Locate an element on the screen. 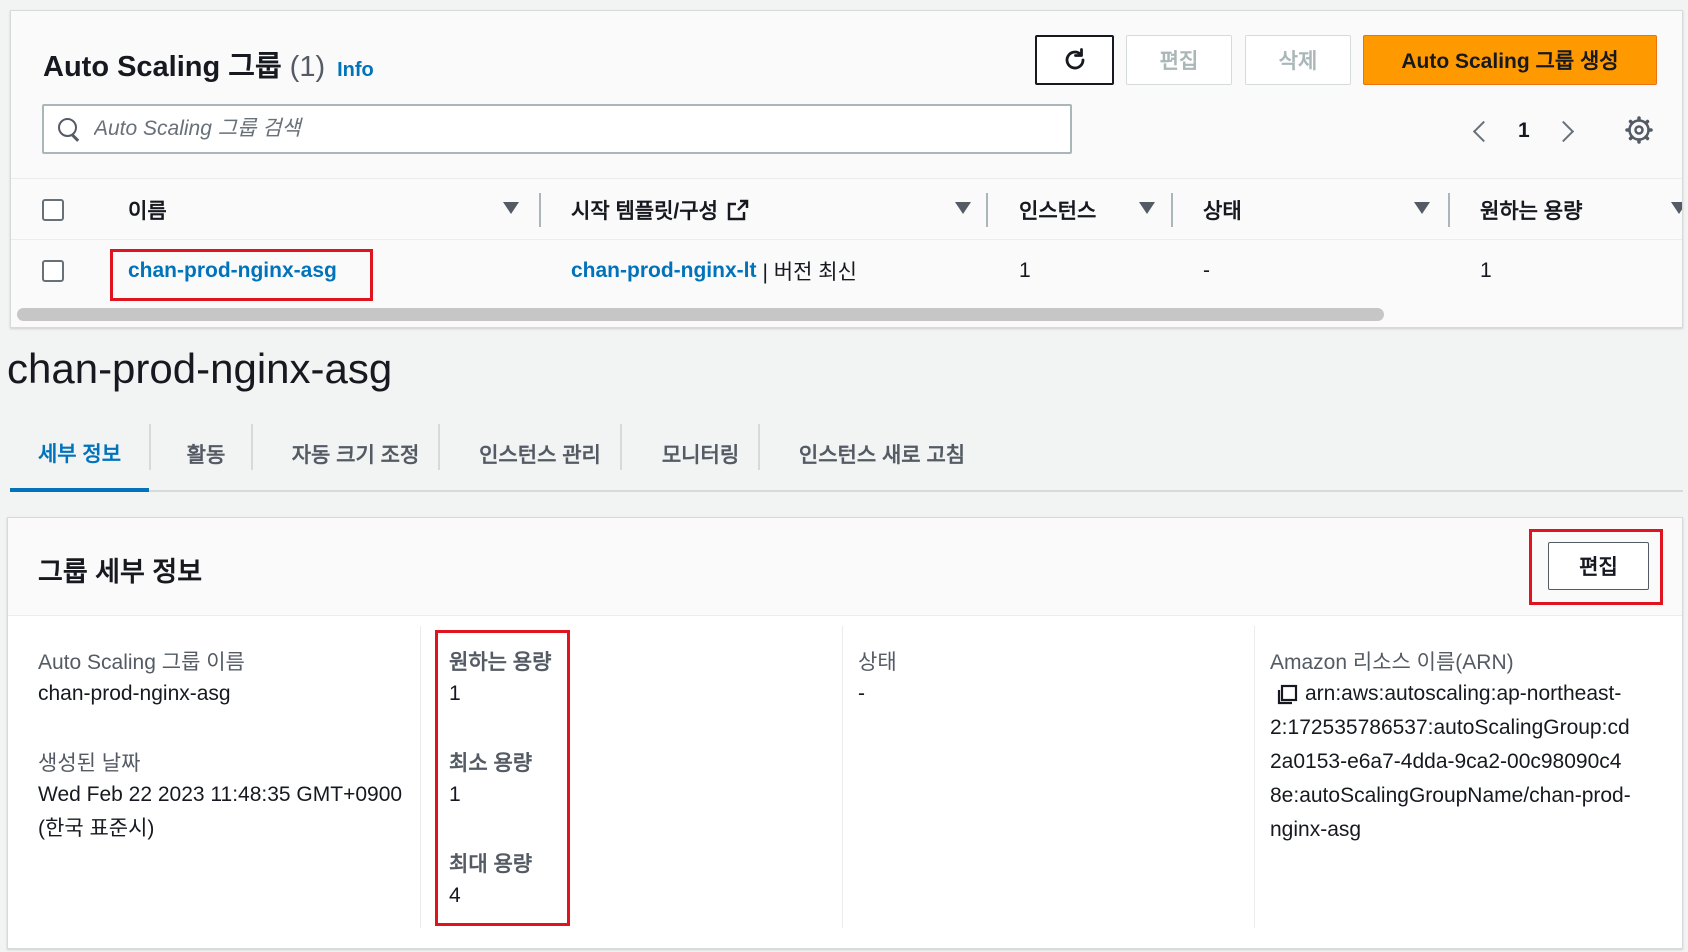  refresh-button is located at coordinates (1074, 60).